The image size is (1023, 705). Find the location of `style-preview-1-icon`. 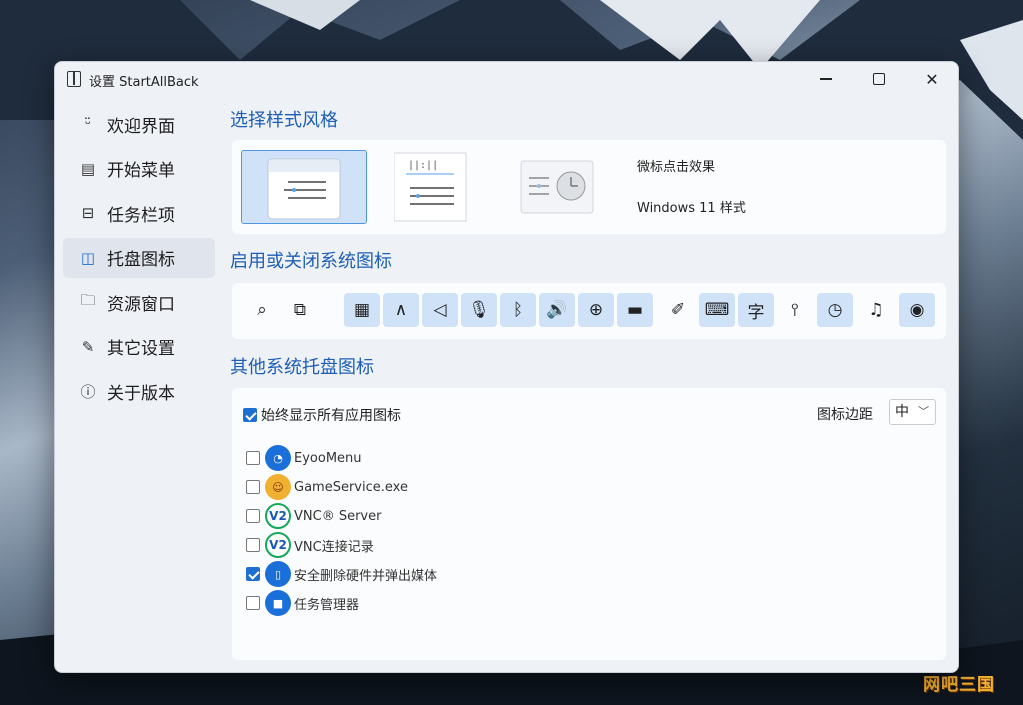

style-preview-1-icon is located at coordinates (304, 189).